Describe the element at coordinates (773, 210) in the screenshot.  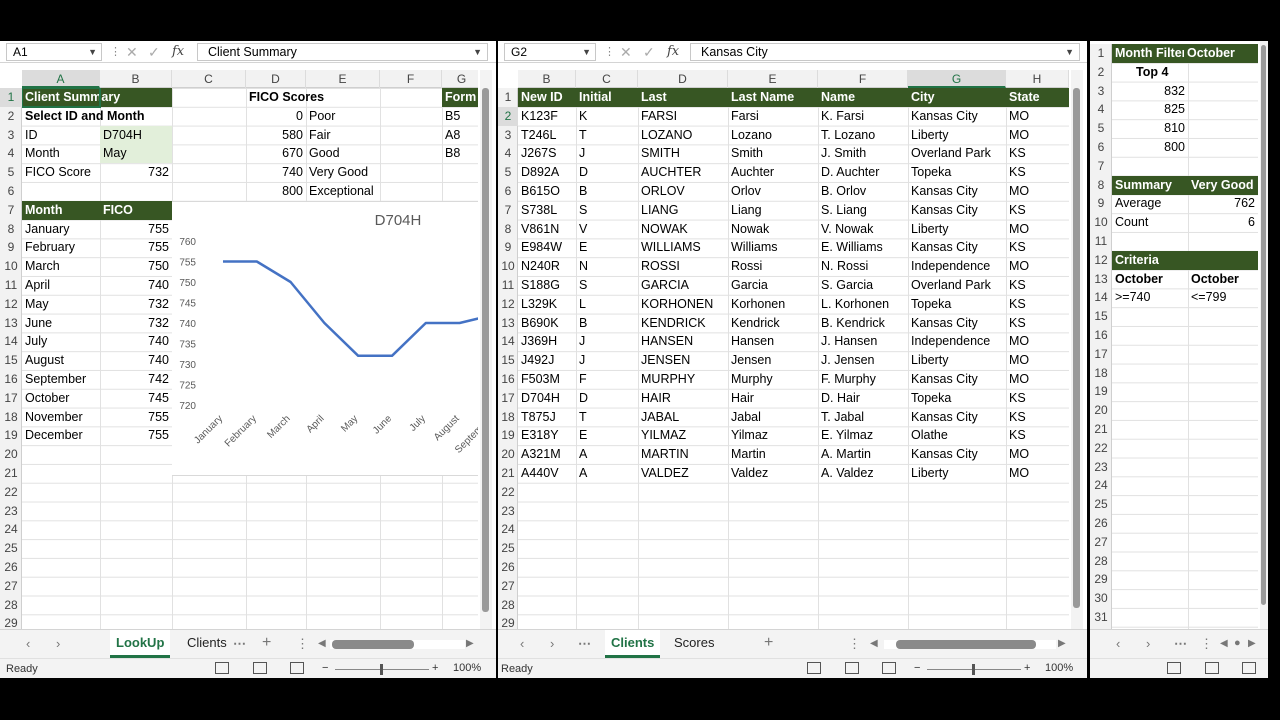
I see `last-name-cell: Liang` at that location.